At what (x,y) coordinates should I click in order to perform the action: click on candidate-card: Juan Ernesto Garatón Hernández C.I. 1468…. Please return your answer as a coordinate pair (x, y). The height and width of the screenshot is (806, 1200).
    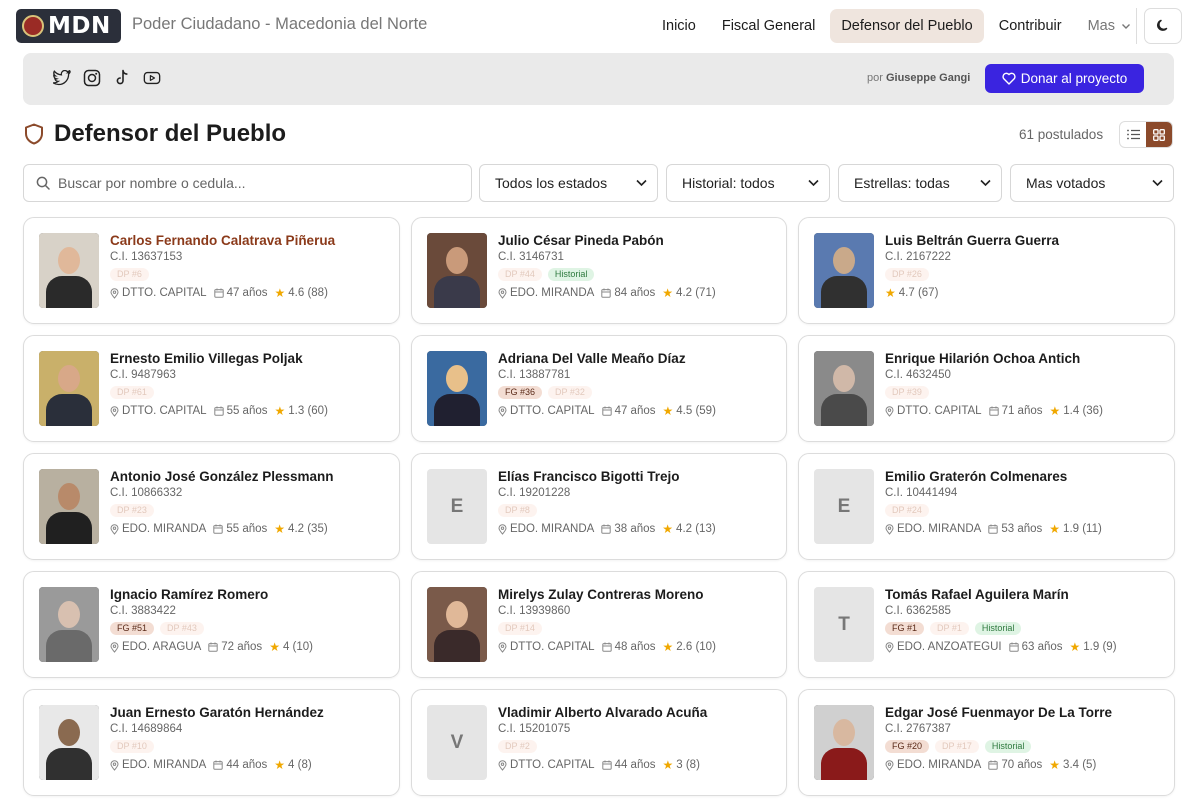
    Looking at the image, I should click on (211, 742).